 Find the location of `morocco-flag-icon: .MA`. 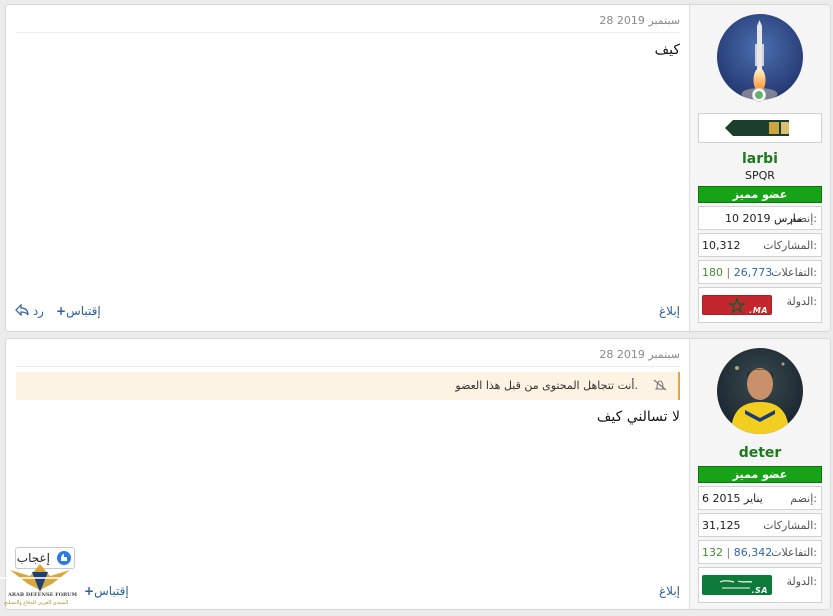

morocco-flag-icon: .MA is located at coordinates (737, 305).